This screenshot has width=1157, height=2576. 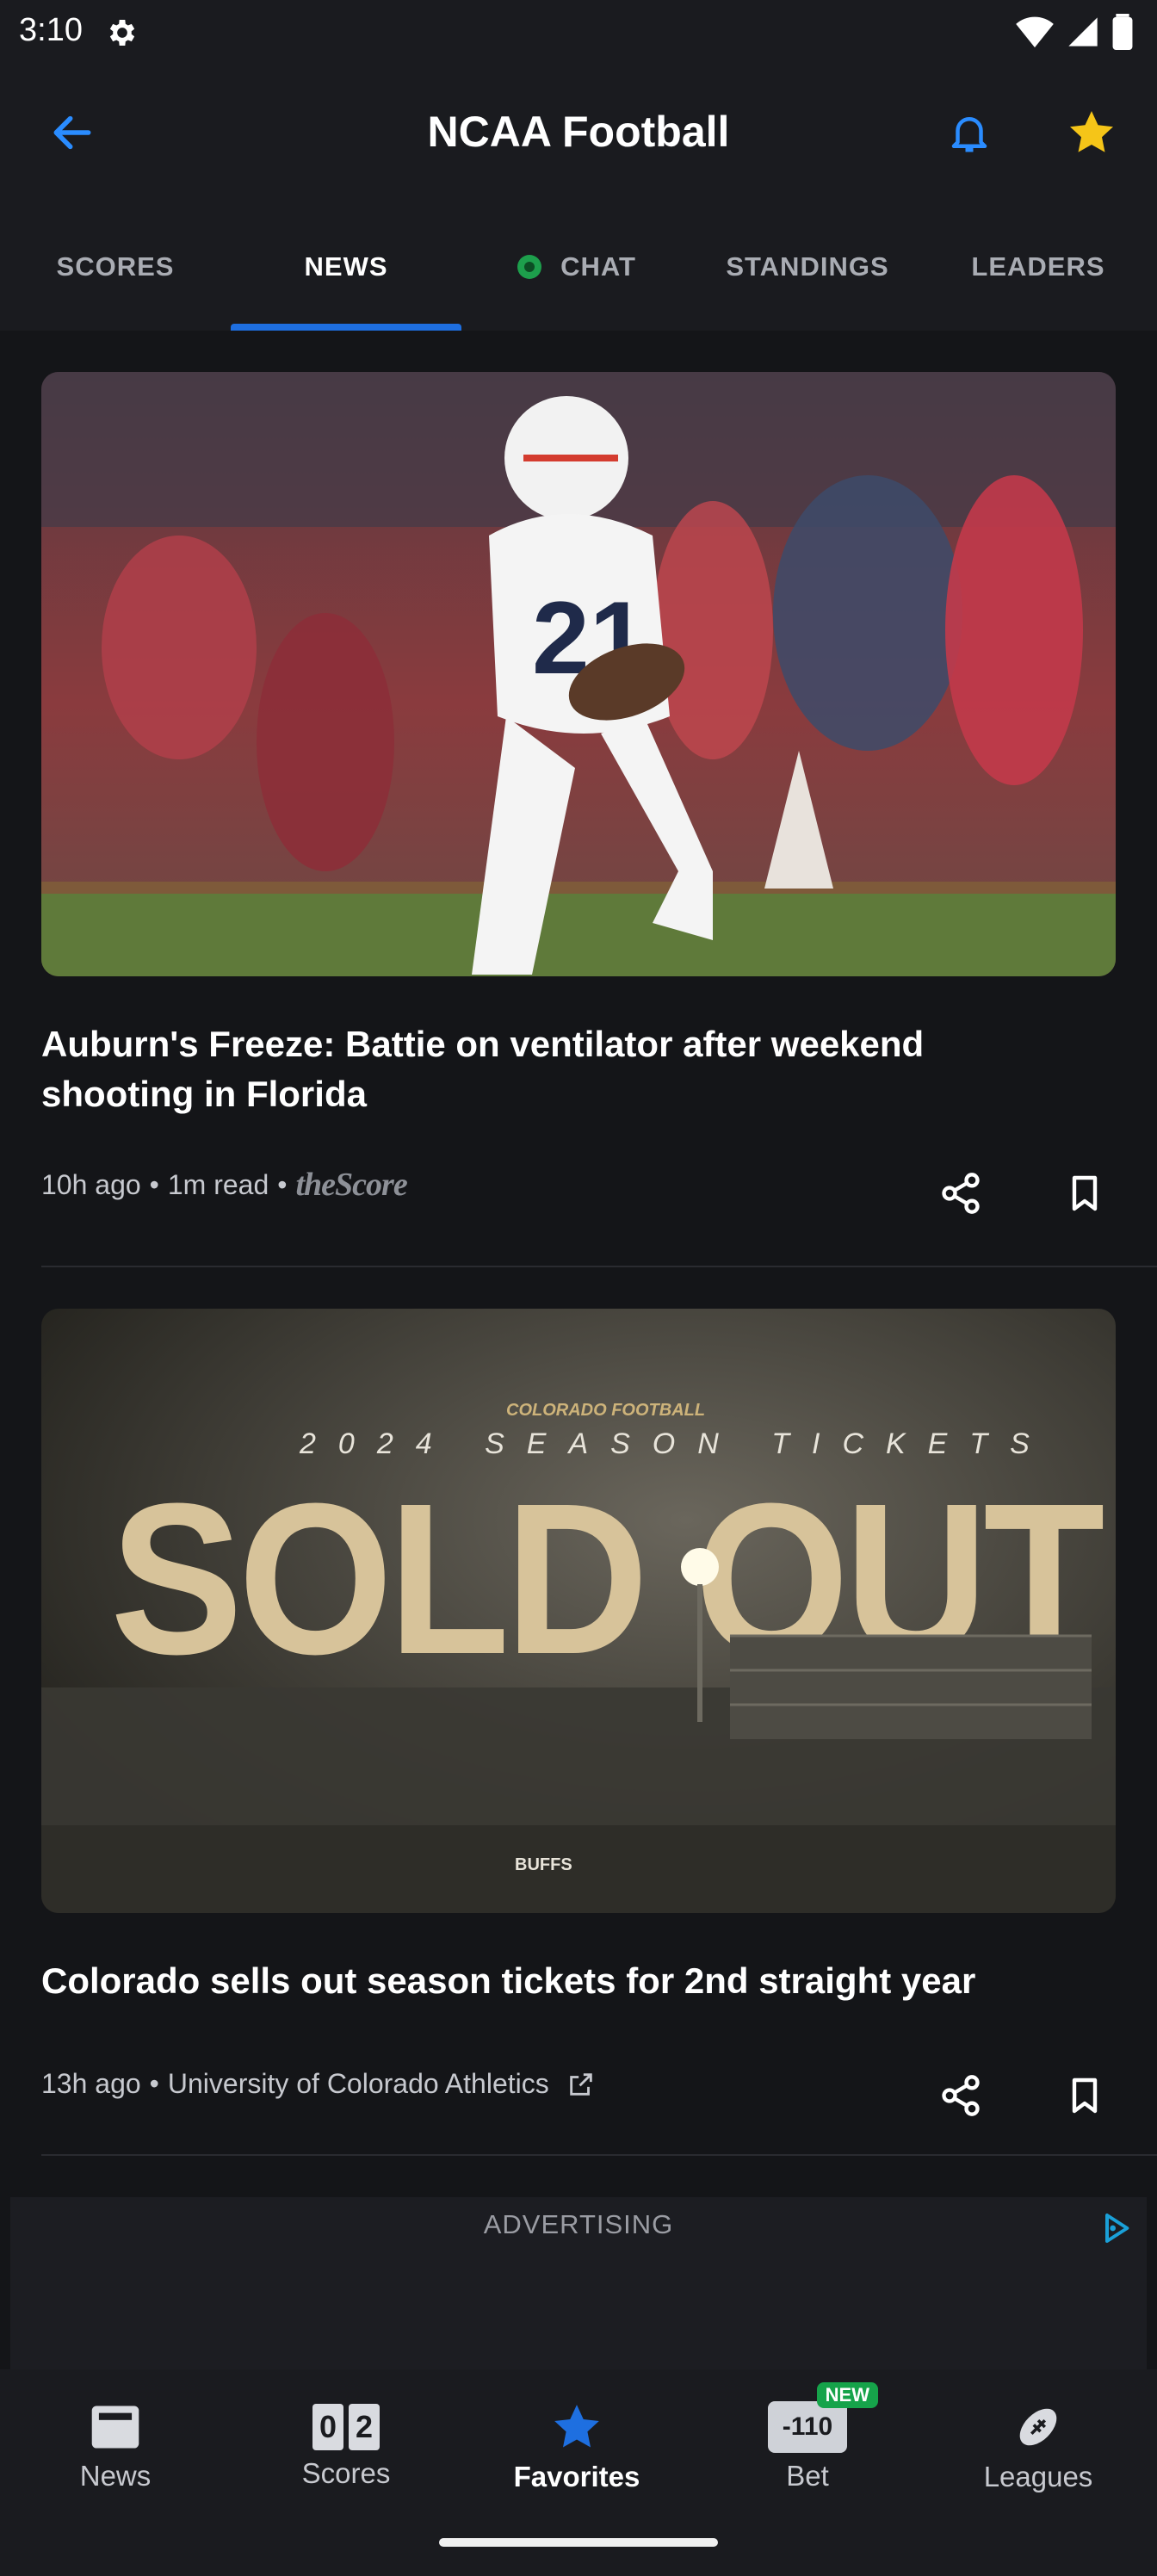 What do you see at coordinates (579, 2543) in the screenshot?
I see `home-indicator` at bounding box center [579, 2543].